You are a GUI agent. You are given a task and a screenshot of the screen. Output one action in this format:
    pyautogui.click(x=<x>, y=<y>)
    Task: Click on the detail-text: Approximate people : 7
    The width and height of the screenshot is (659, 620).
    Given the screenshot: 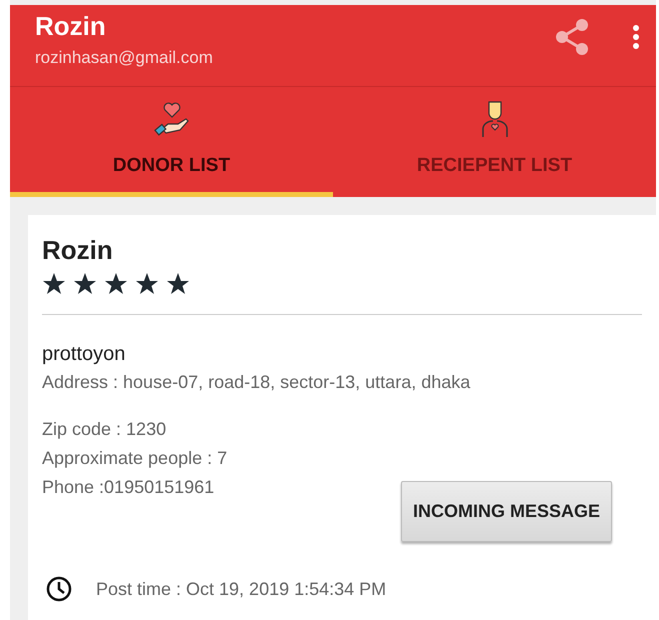 What is the action you would take?
    pyautogui.click(x=135, y=458)
    